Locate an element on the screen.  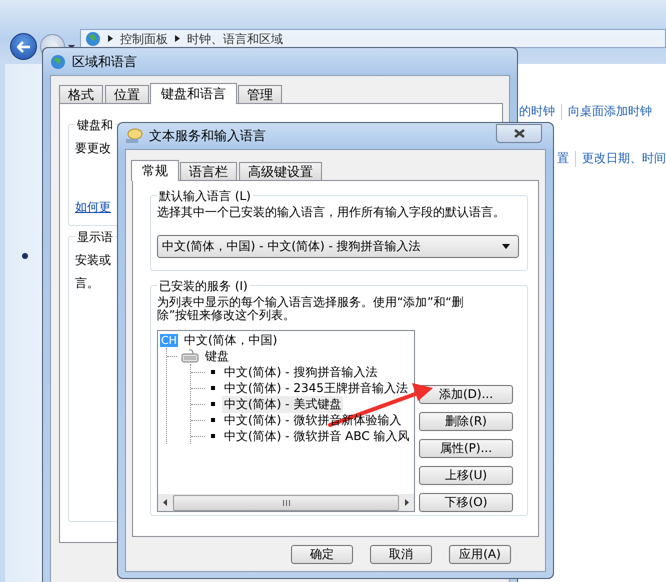
tab: 管理 is located at coordinates (260, 94).